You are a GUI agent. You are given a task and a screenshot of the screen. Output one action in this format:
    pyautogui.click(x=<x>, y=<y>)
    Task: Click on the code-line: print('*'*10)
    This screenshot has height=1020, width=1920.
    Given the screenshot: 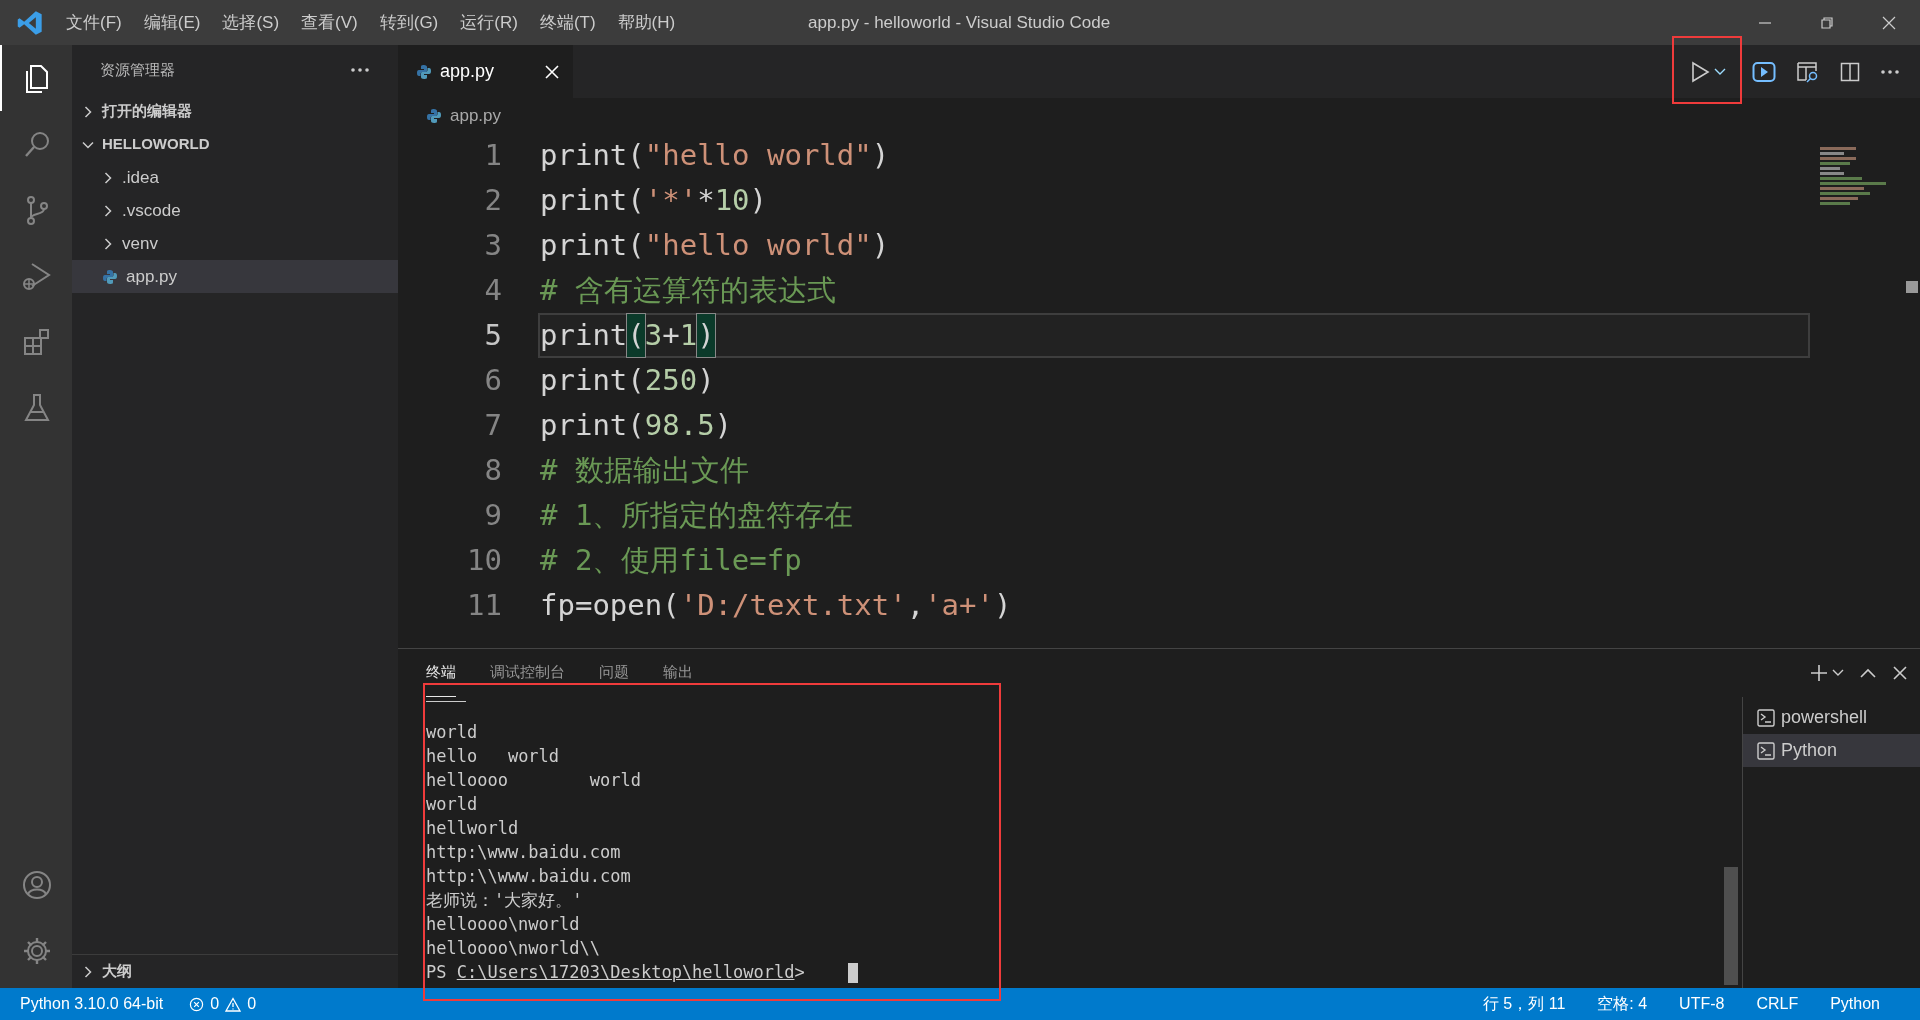 What is the action you would take?
    pyautogui.click(x=653, y=200)
    